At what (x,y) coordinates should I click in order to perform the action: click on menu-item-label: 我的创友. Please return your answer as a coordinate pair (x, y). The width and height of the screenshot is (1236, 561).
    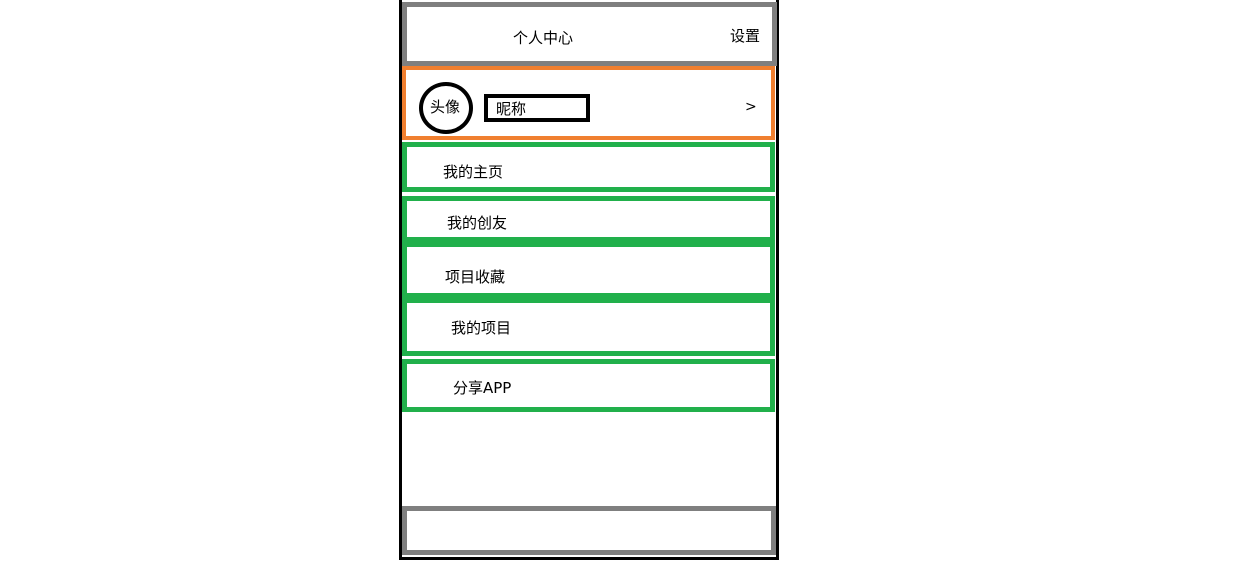
    Looking at the image, I should click on (477, 223).